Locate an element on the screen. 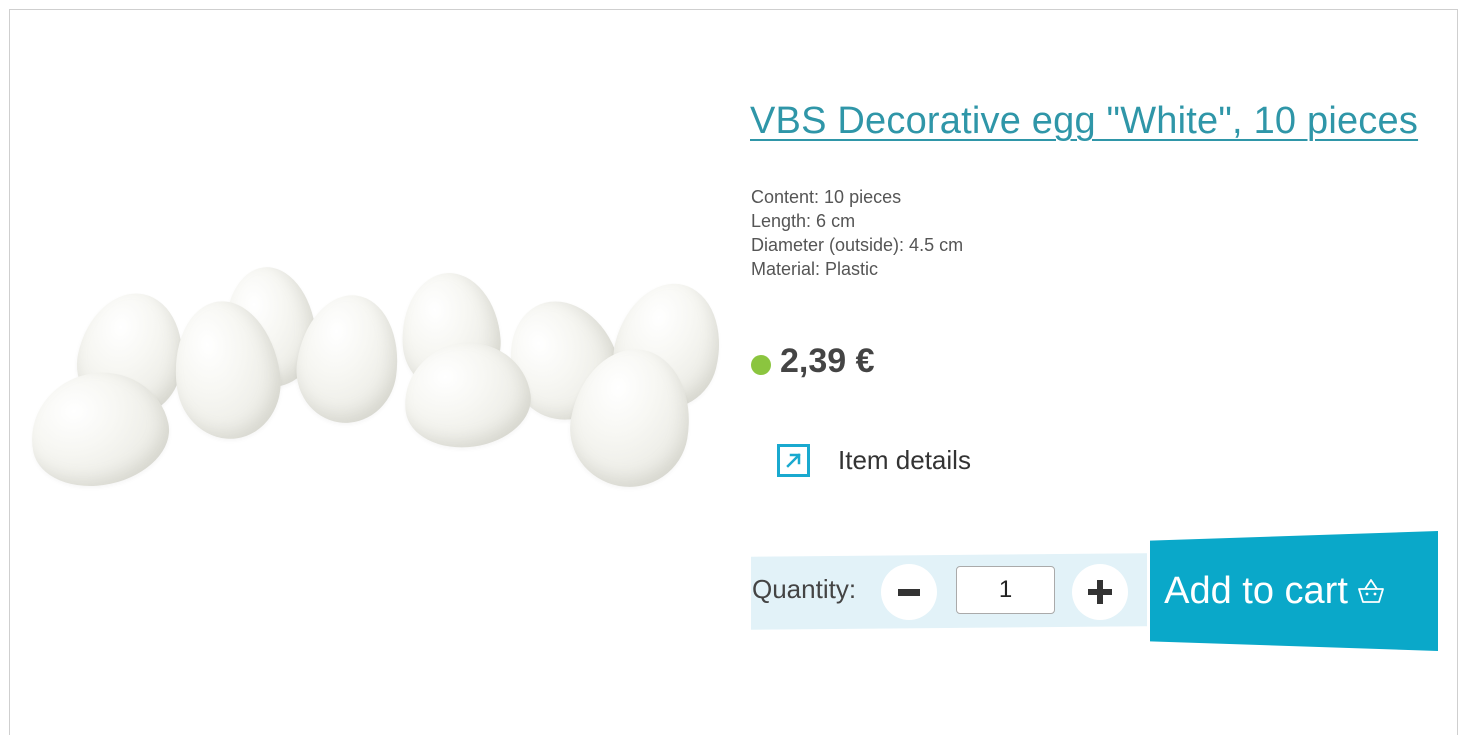  add-to-cart-button: Add to cart is located at coordinates (1294, 591).